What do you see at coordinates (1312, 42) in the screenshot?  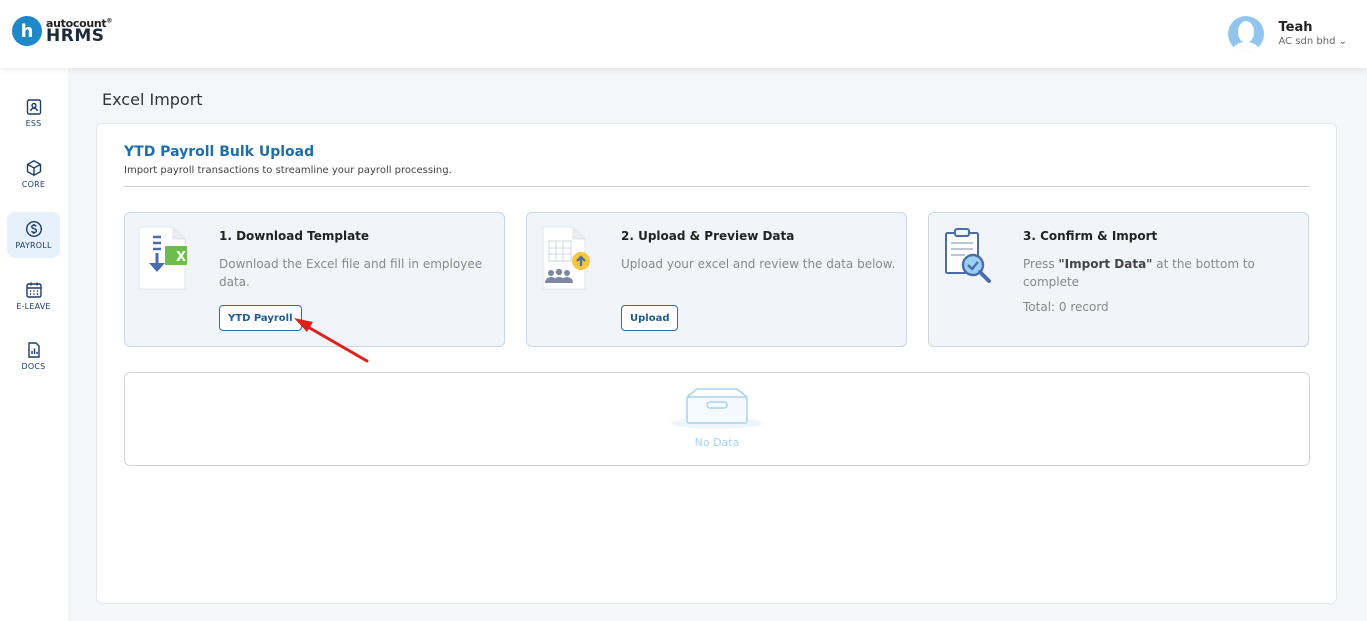 I see `company-selector: AC sdn bhd ⌄` at bounding box center [1312, 42].